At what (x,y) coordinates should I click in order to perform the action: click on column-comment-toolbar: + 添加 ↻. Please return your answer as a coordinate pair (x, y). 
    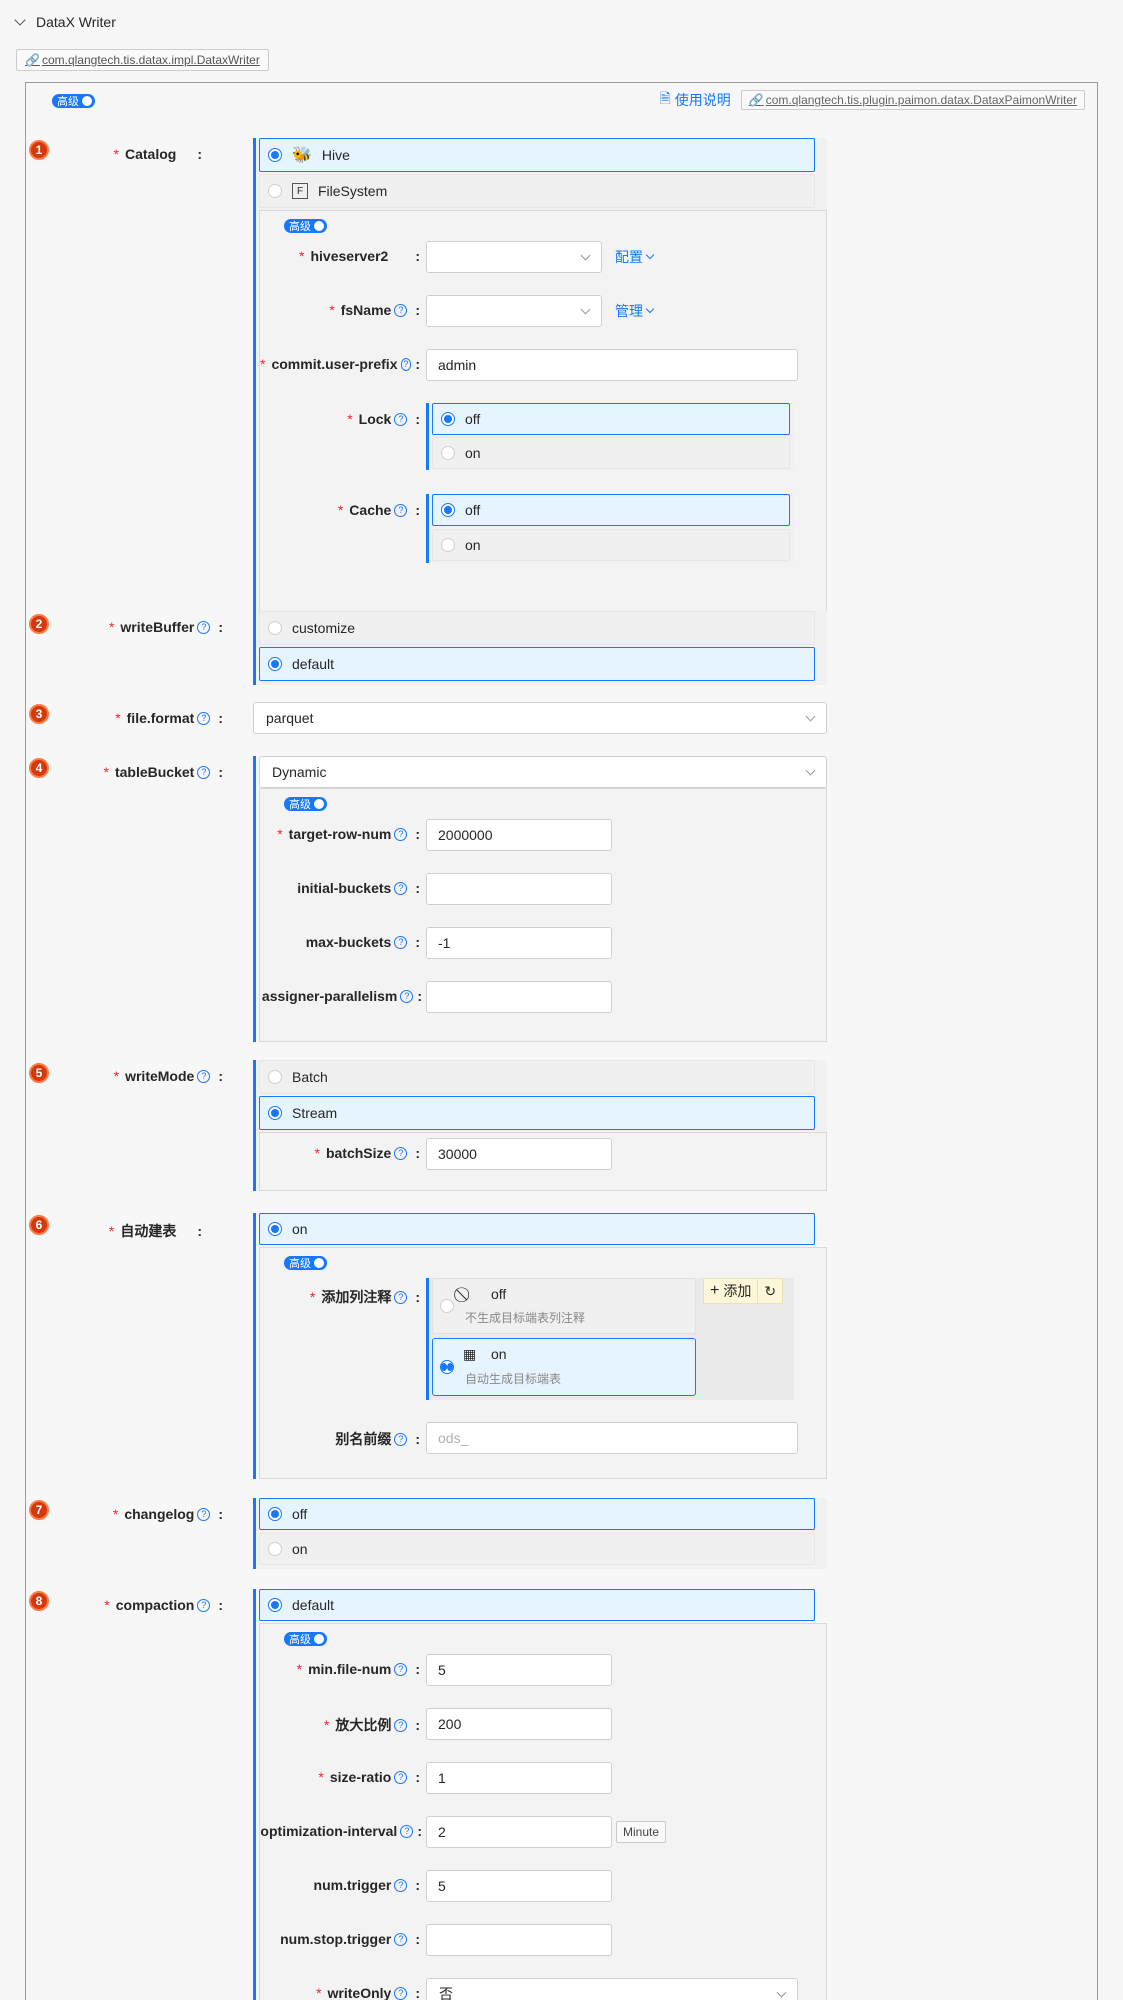
    Looking at the image, I should click on (743, 1291).